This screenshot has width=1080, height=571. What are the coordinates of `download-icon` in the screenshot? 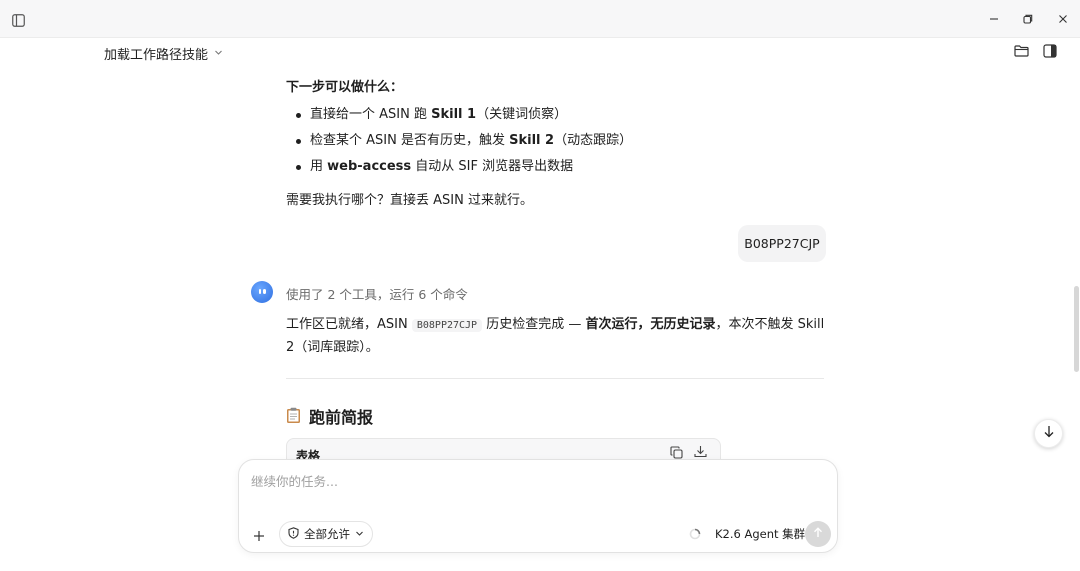 It's located at (701, 452).